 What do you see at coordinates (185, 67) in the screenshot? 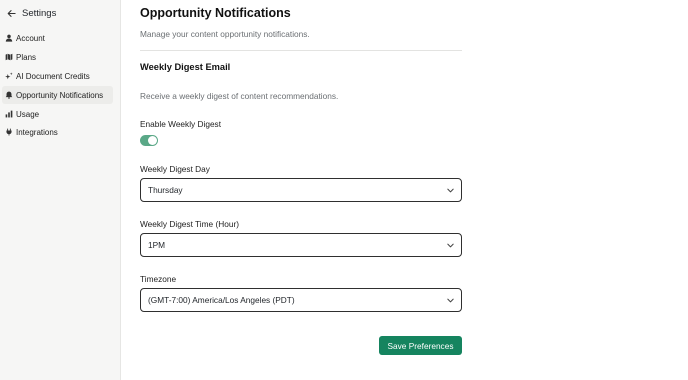
I see `section-title: Weekly Digest Email` at bounding box center [185, 67].